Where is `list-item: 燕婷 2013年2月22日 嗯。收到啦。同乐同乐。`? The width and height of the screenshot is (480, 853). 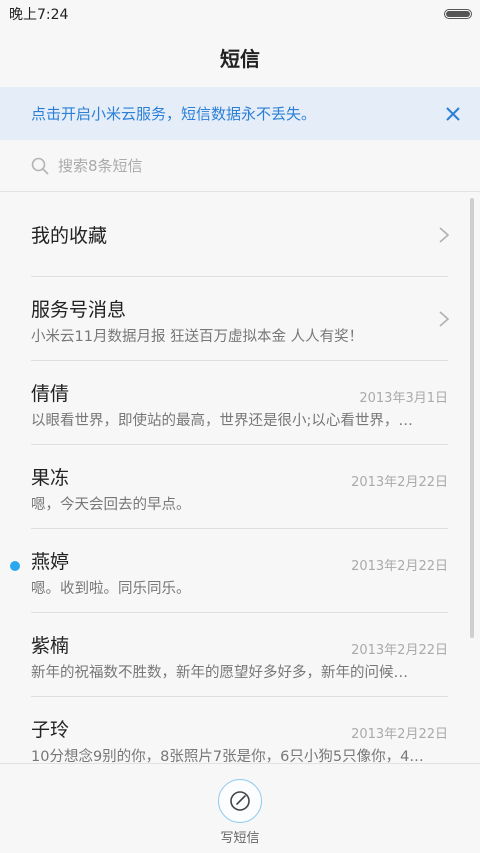
list-item: 燕婷 2013年2月22日 嗯。收到啦。同乐同乐。 is located at coordinates (229, 571).